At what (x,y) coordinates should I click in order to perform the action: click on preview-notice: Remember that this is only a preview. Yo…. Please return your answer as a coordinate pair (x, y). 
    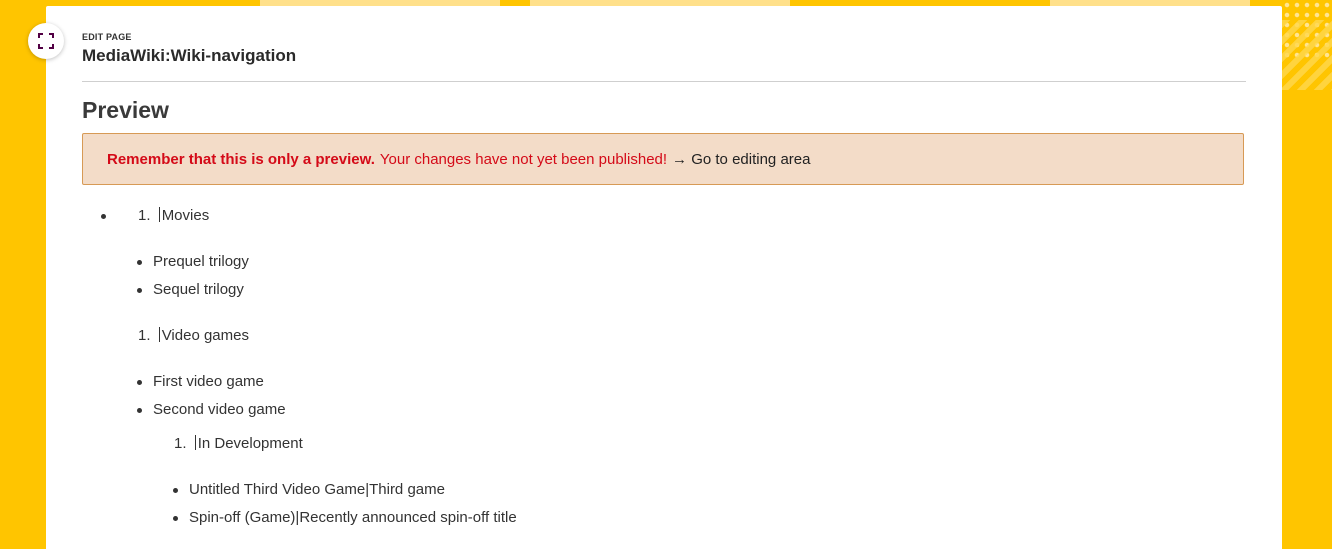
    Looking at the image, I should click on (663, 159).